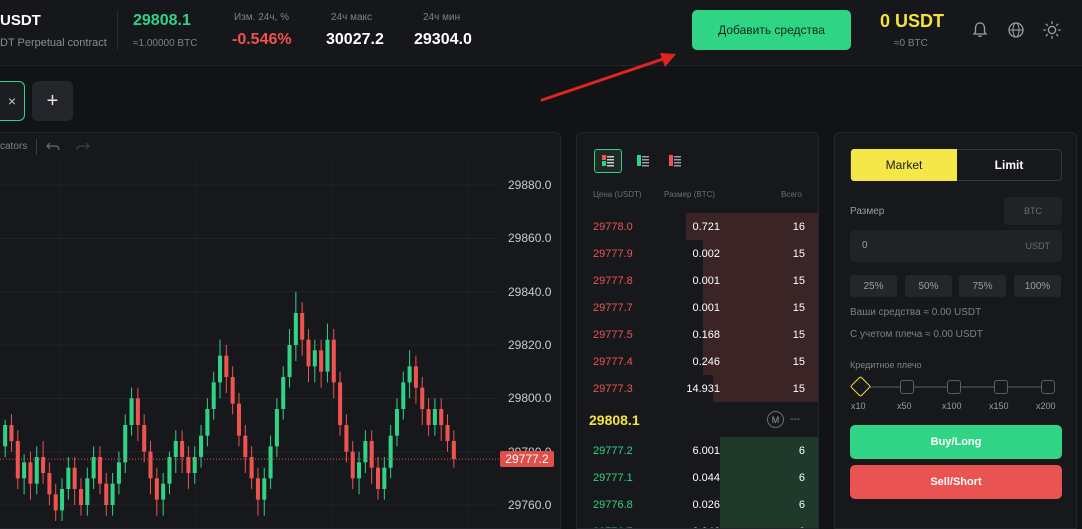 The image size is (1082, 529). I want to click on symbol-name: USDT, so click(20, 20).